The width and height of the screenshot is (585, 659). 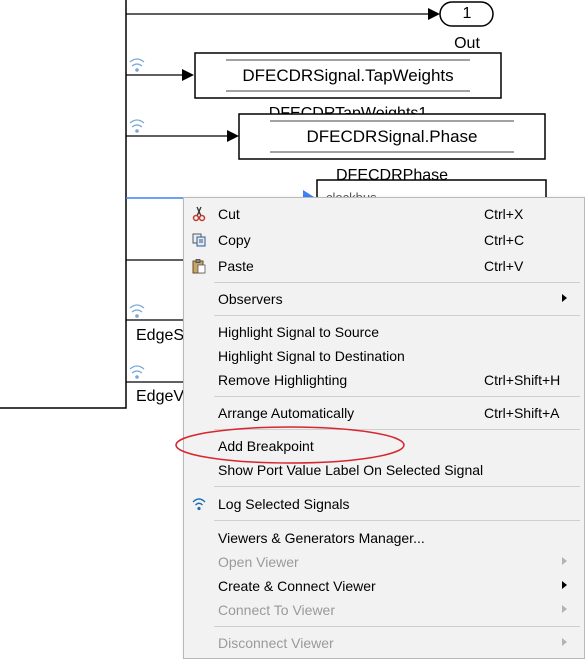 I want to click on menu-item-paste: Paste Ctrl+V, so click(x=384, y=266).